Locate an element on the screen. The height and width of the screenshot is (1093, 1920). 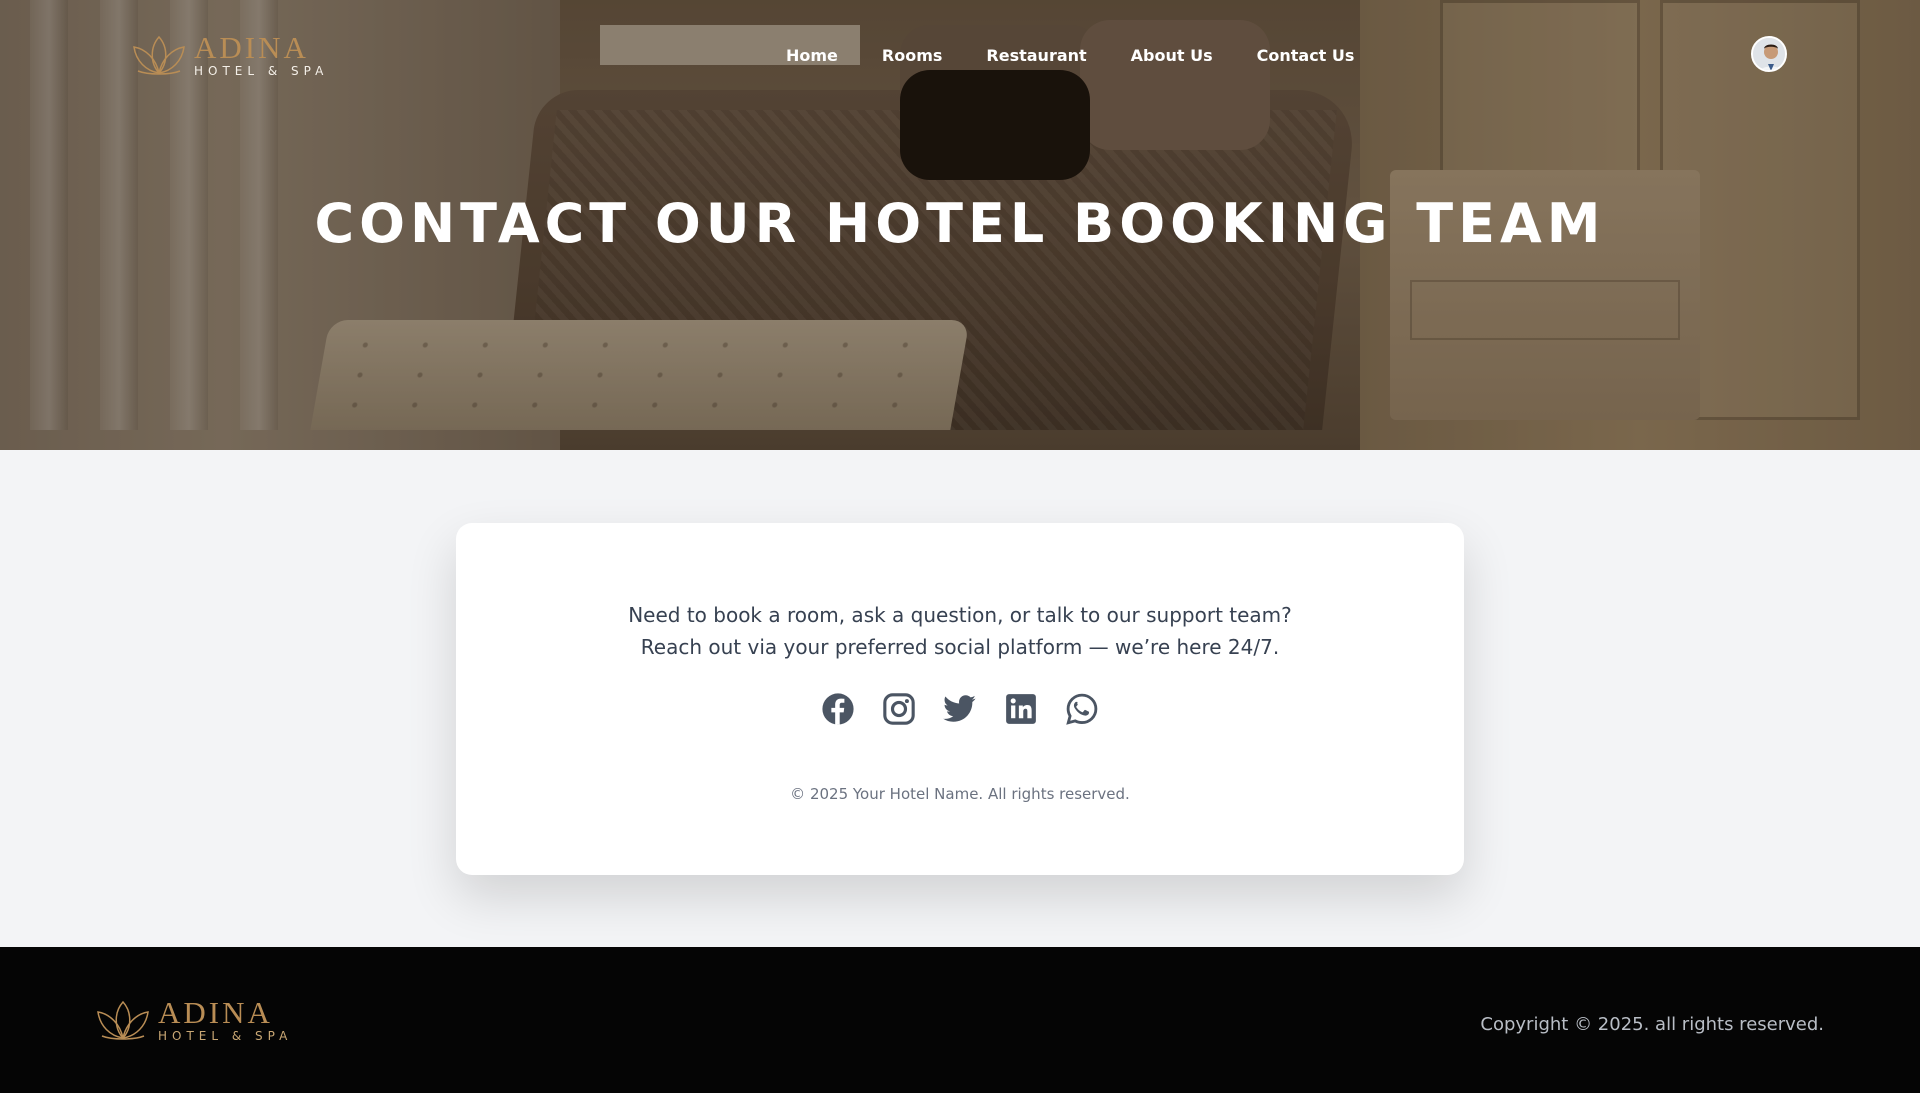
hero-title: CONTACT OUR HOTEL BOOKING TEAM is located at coordinates (960, 223).